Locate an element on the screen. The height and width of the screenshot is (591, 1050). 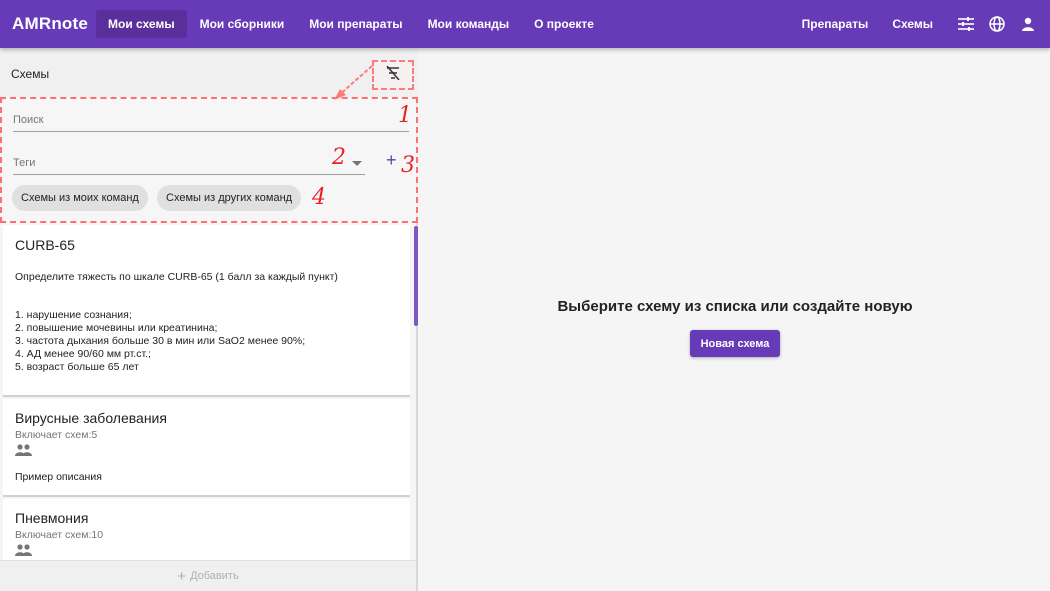
chevron-down-icon is located at coordinates (357, 163).